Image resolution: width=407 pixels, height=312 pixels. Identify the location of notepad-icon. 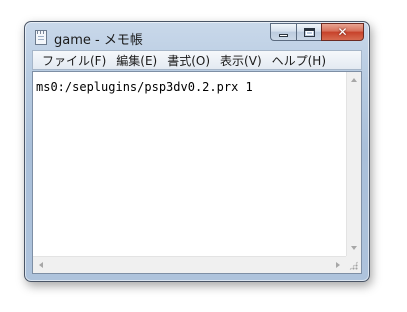
(41, 37).